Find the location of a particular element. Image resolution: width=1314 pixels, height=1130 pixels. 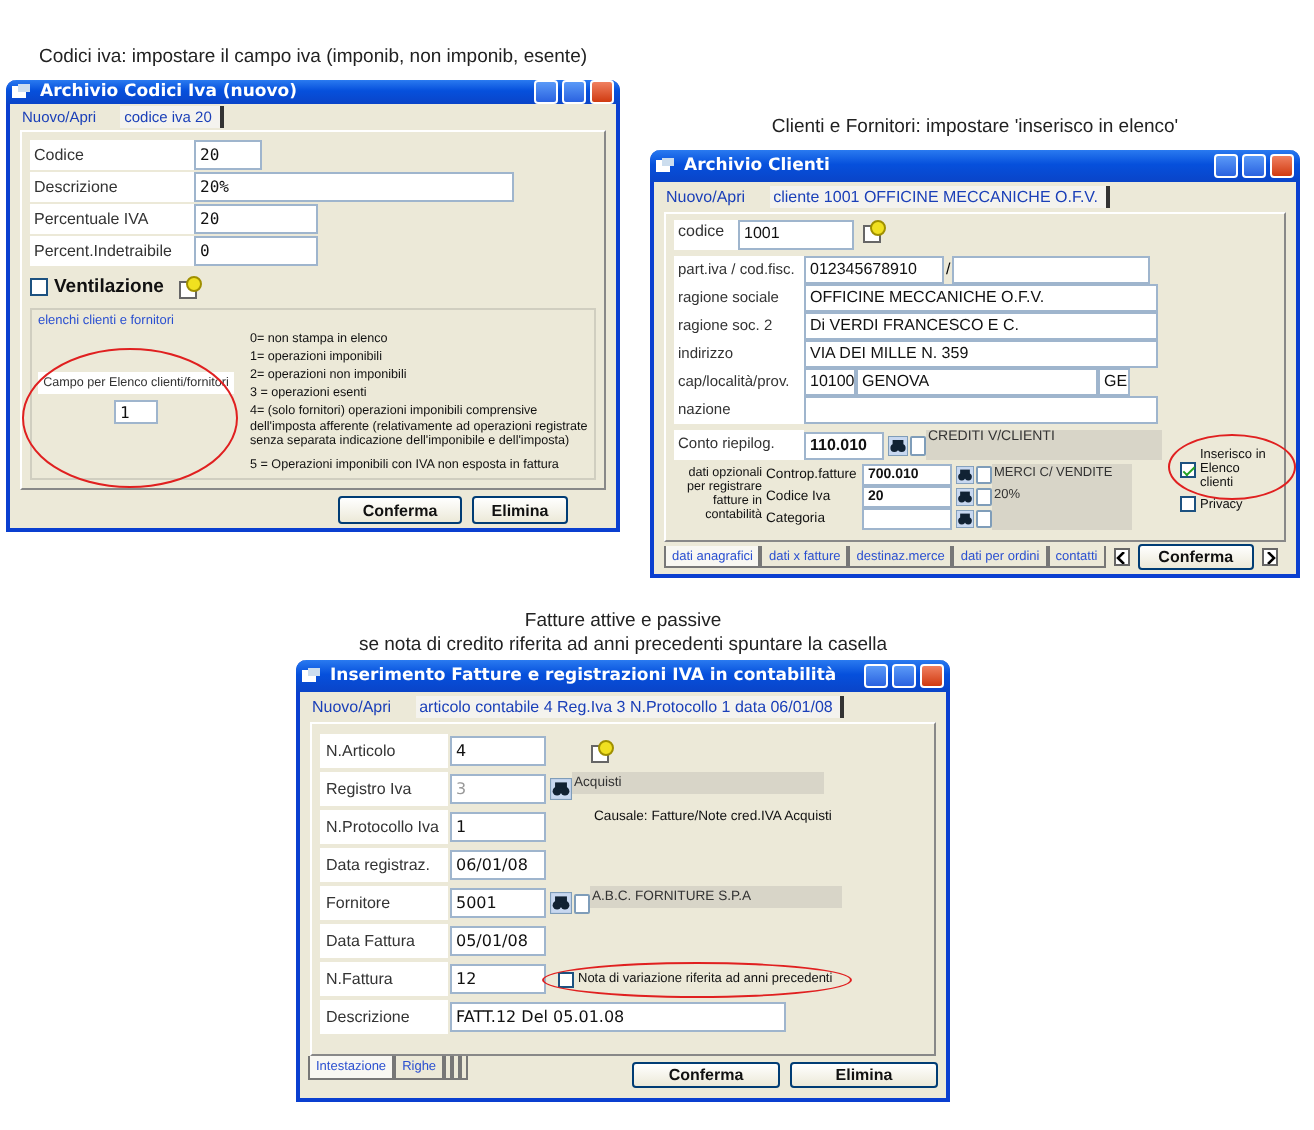

window-title: Inserimento Fatture e registrazioni IVA in contabilità is located at coordinates (584, 676).